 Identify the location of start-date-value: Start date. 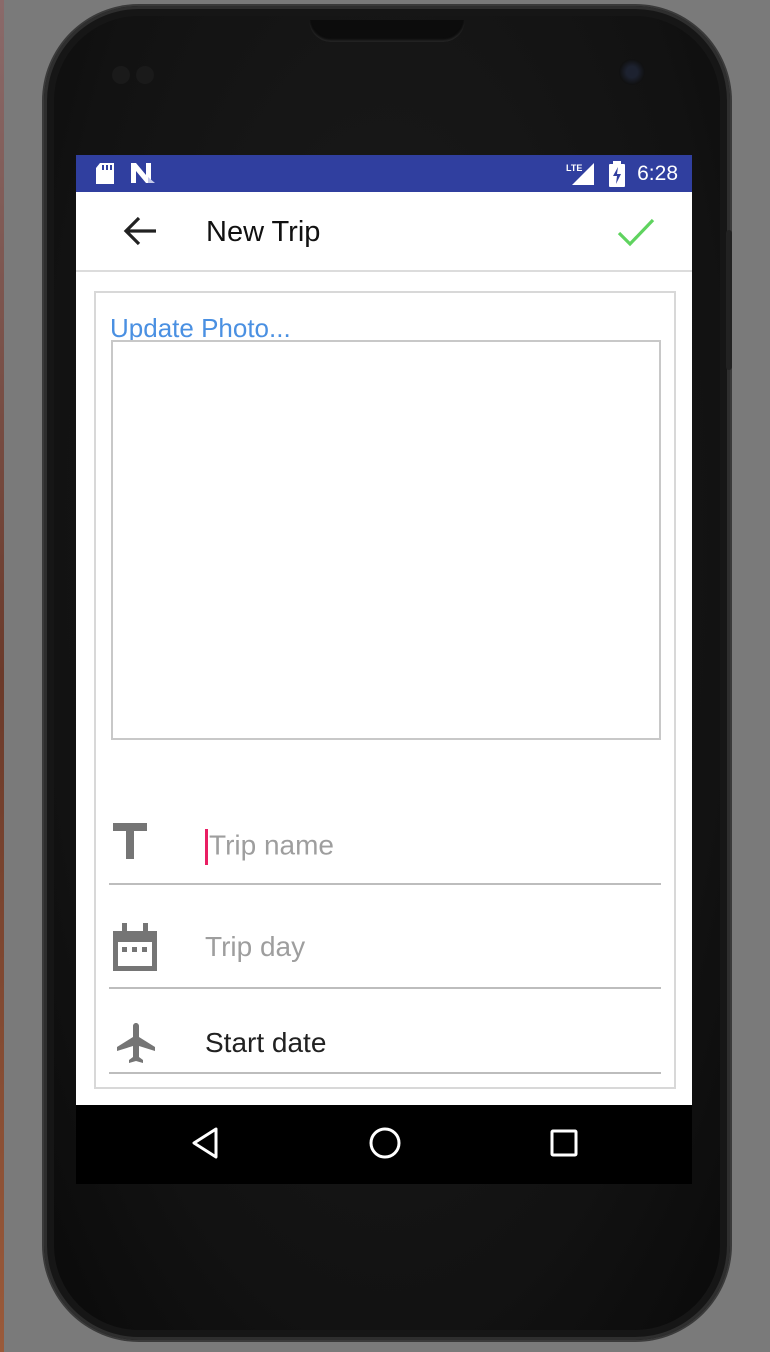
(266, 1042).